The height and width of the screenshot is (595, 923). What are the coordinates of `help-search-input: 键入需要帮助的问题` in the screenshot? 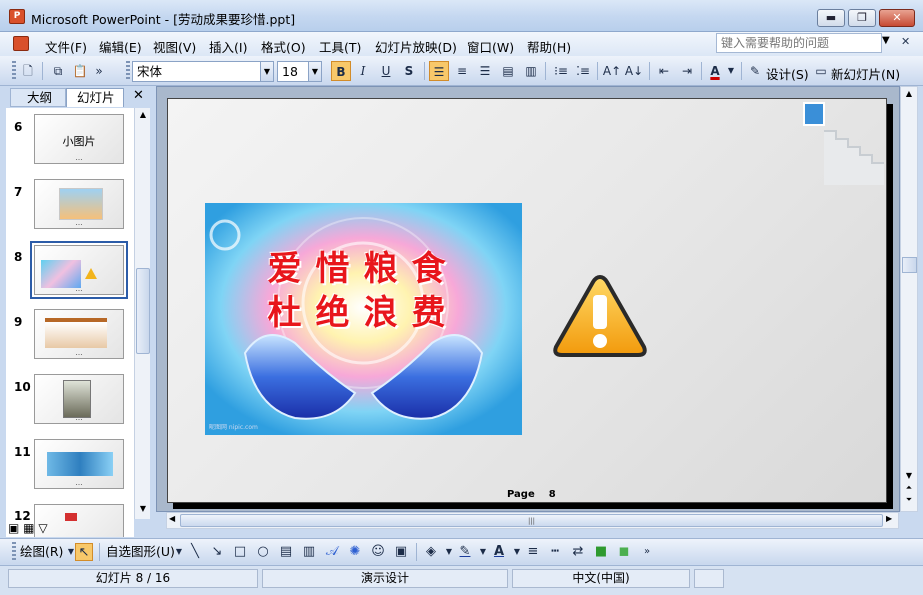 It's located at (799, 43).